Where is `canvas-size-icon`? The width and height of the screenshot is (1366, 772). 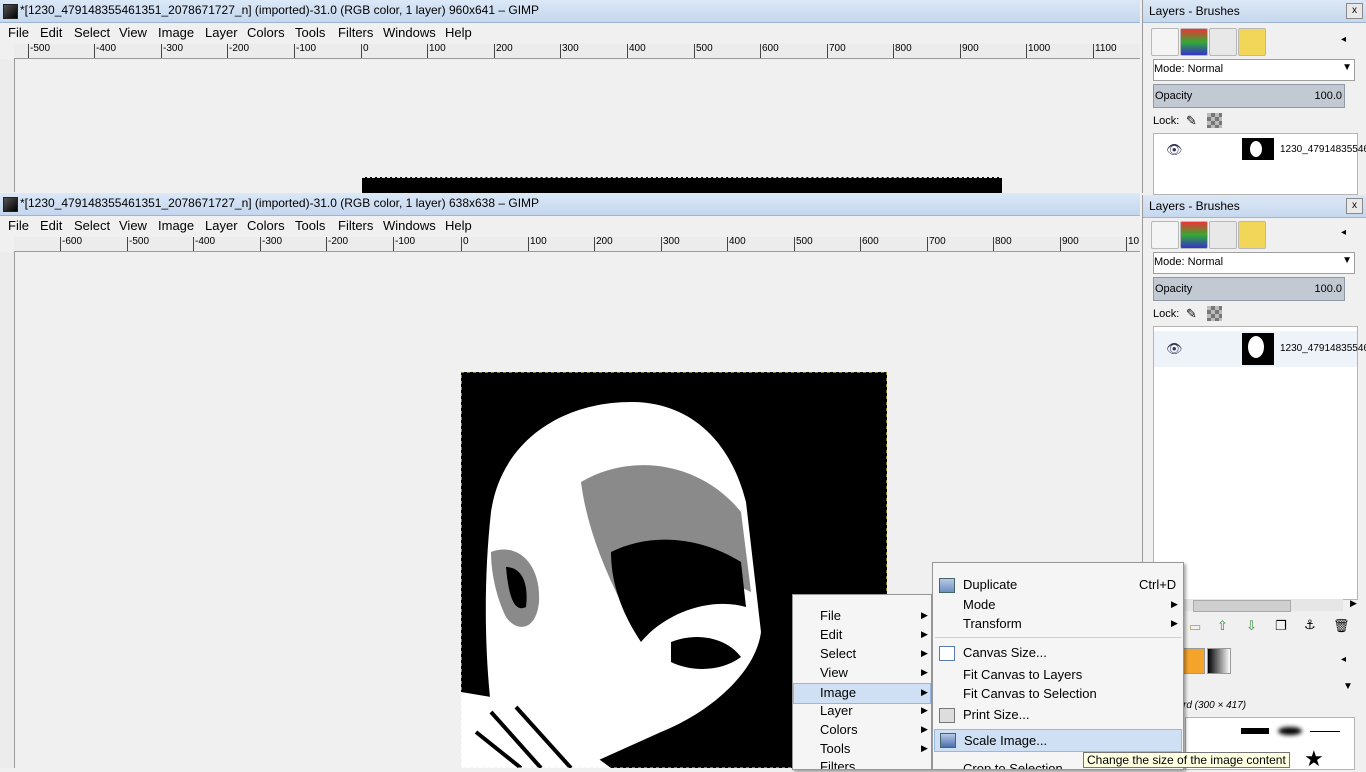
canvas-size-icon is located at coordinates (947, 653).